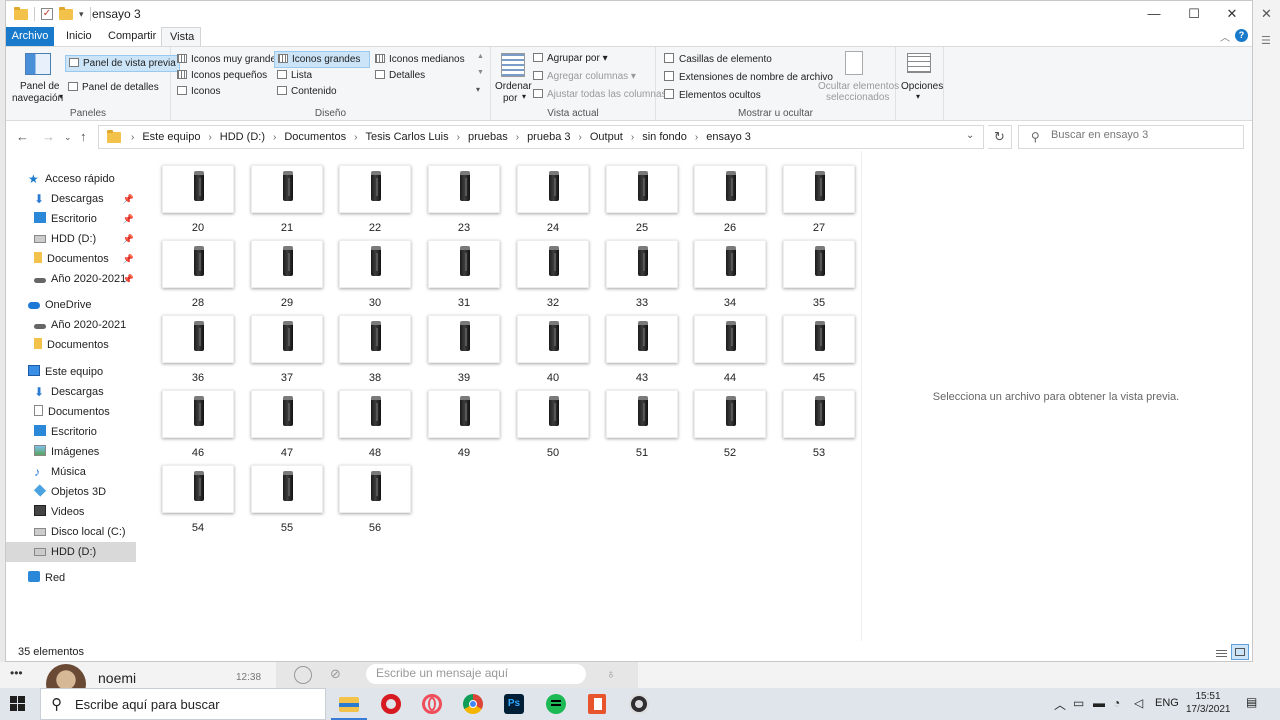  Describe the element at coordinates (970, 135) in the screenshot. I see `address-dropdown-icon: ⌄` at that location.